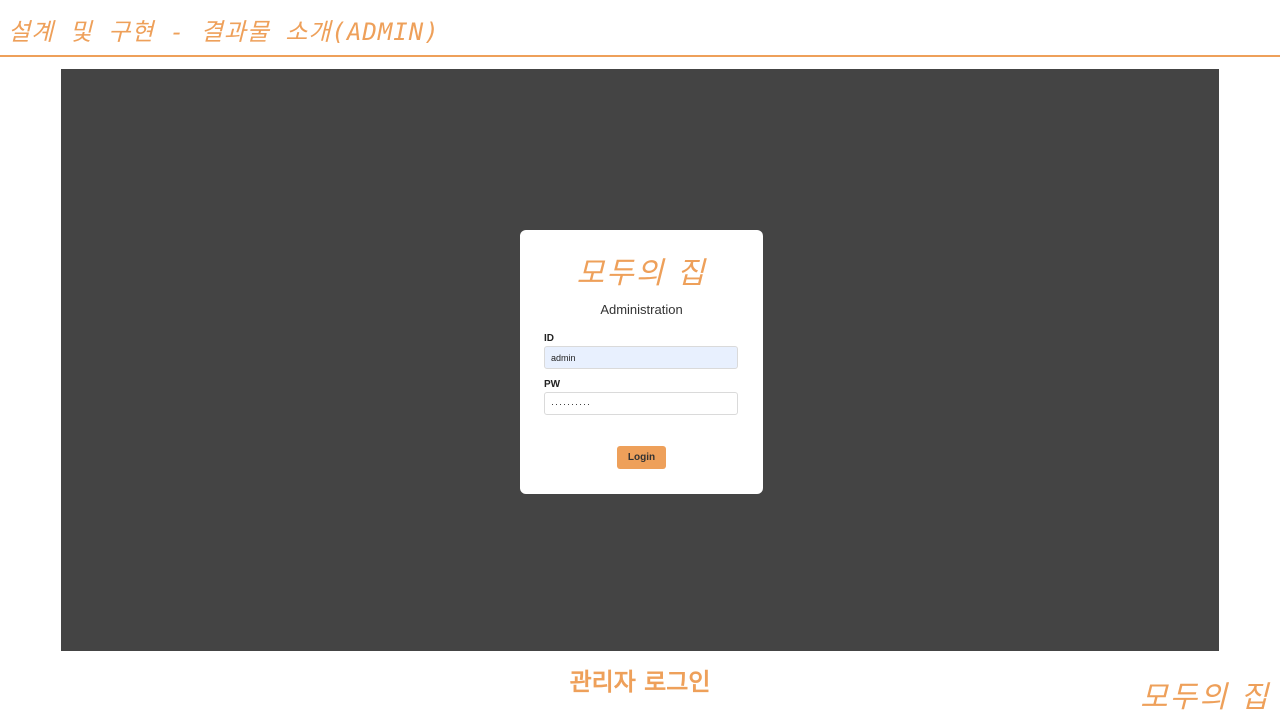 Image resolution: width=1280 pixels, height=720 pixels. I want to click on login-card: 모두의 집 Administration ID PW Login, so click(641, 362).